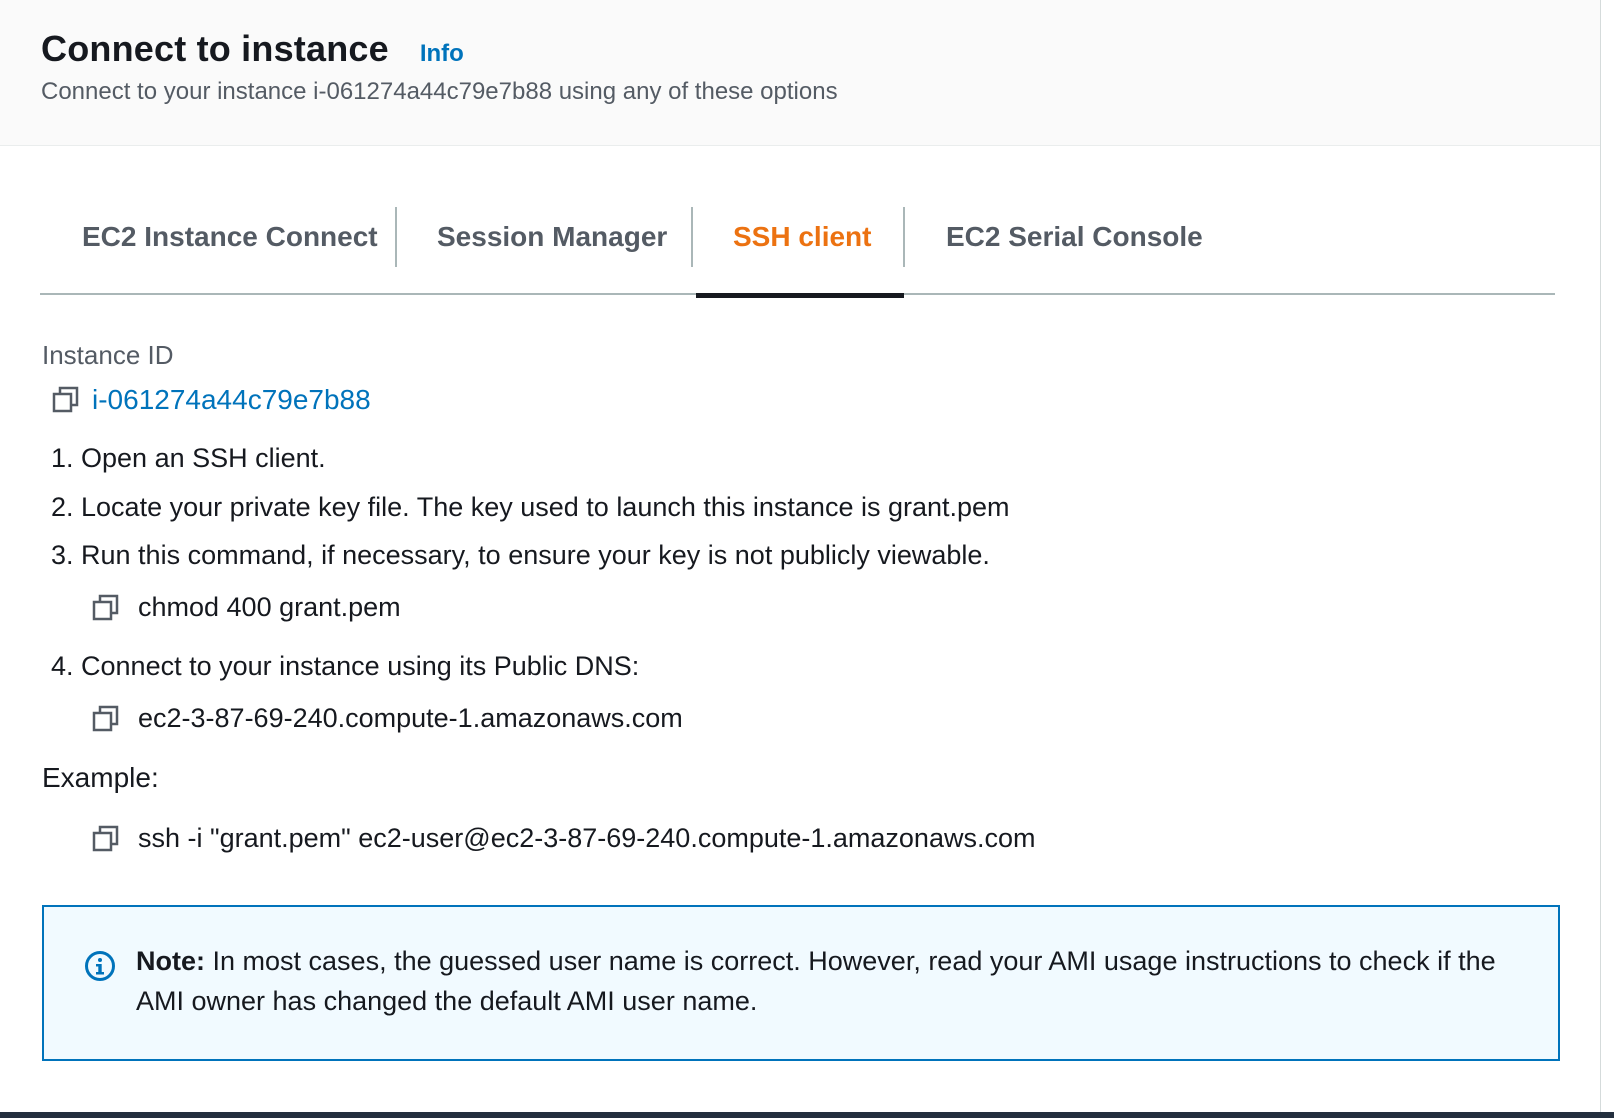 This screenshot has width=1614, height=1118. Describe the element at coordinates (100, 777) in the screenshot. I see `example-label: Example:` at that location.